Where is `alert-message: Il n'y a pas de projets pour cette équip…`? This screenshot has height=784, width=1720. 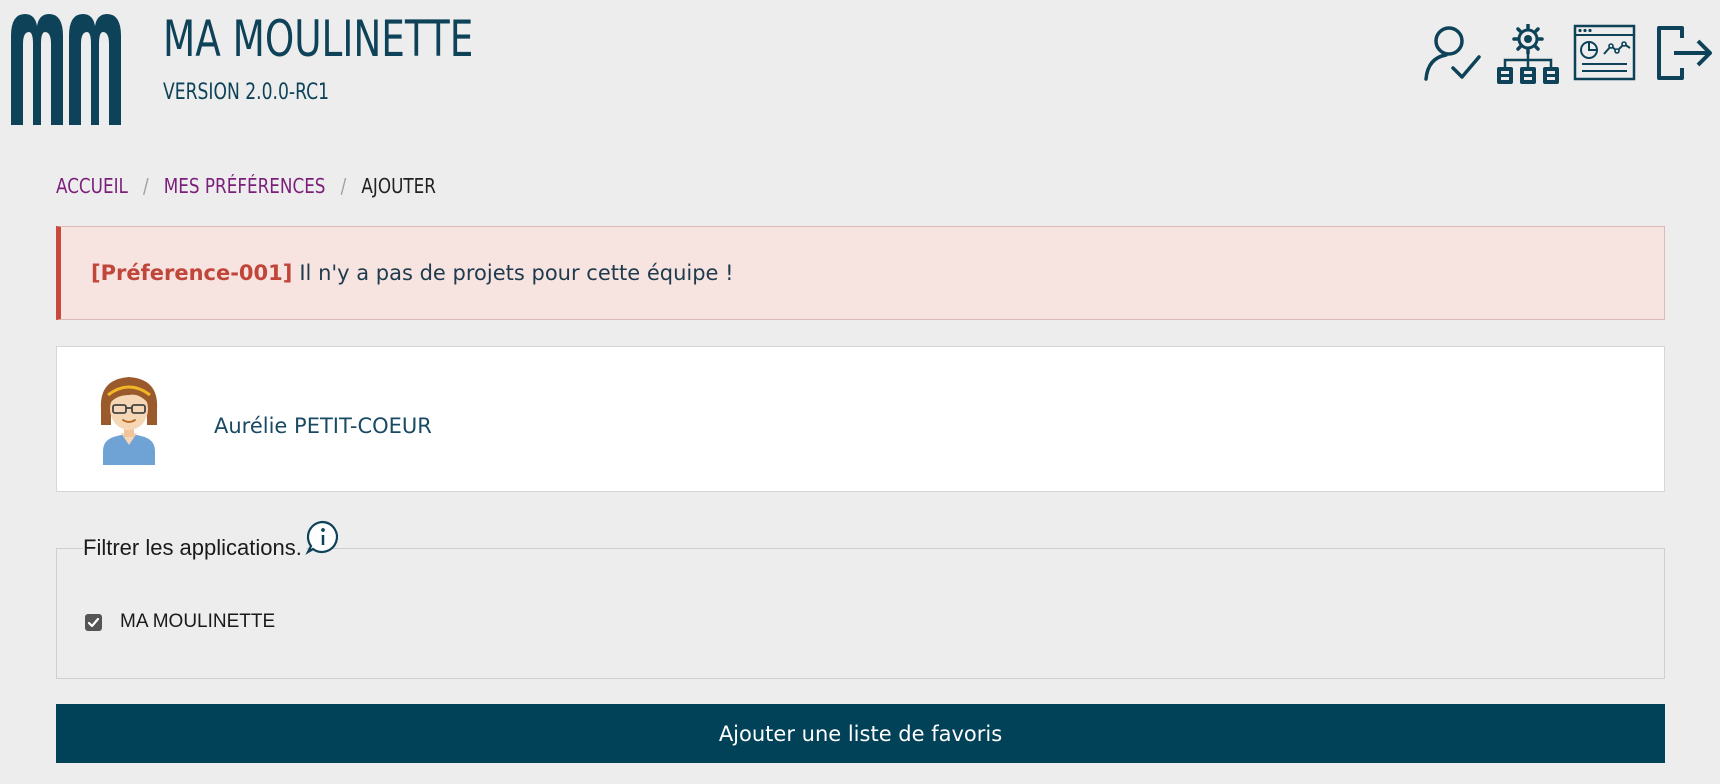
alert-message: Il n'y a pas de projets pour cette équip… is located at coordinates (516, 273).